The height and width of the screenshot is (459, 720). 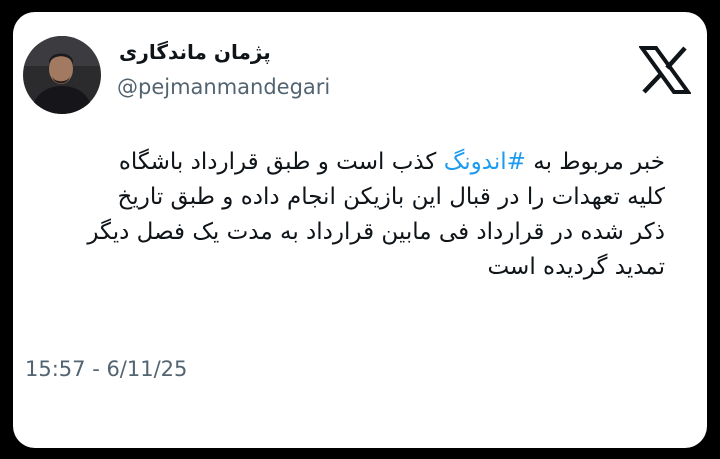 What do you see at coordinates (223, 87) in the screenshot?
I see `author-handle: @pejmanmandegari` at bounding box center [223, 87].